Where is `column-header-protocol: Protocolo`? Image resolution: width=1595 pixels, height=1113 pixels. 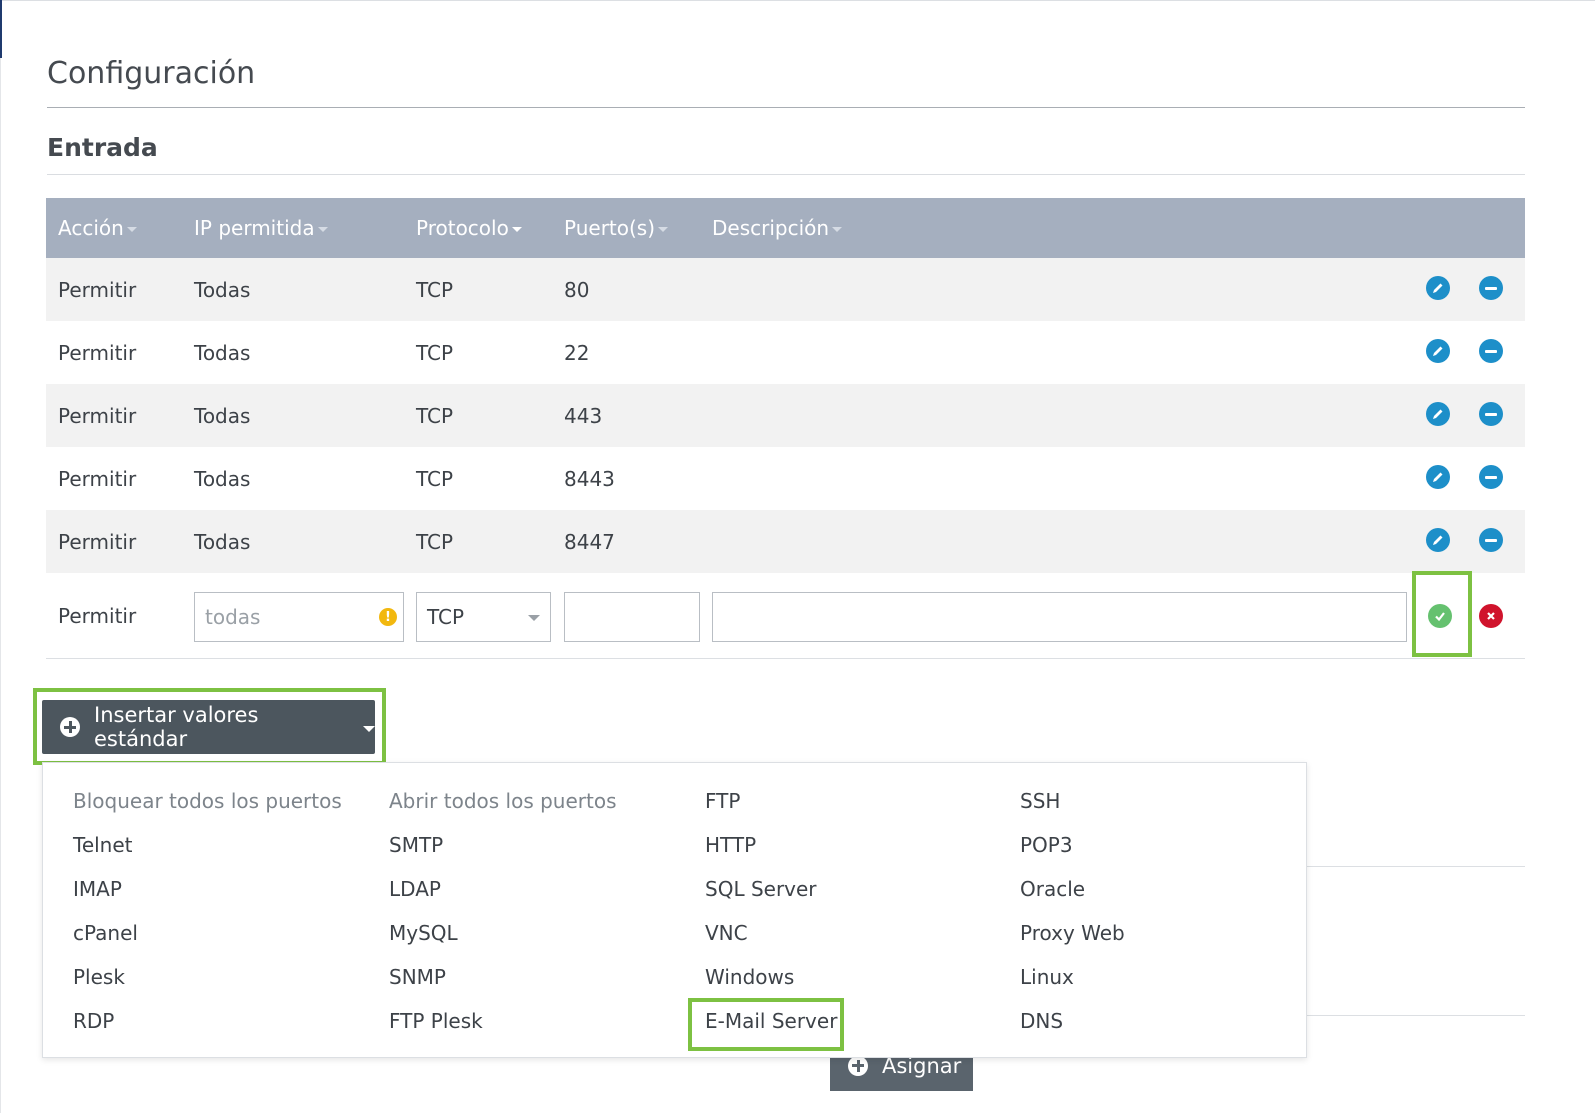 column-header-protocol: Protocolo is located at coordinates (469, 228).